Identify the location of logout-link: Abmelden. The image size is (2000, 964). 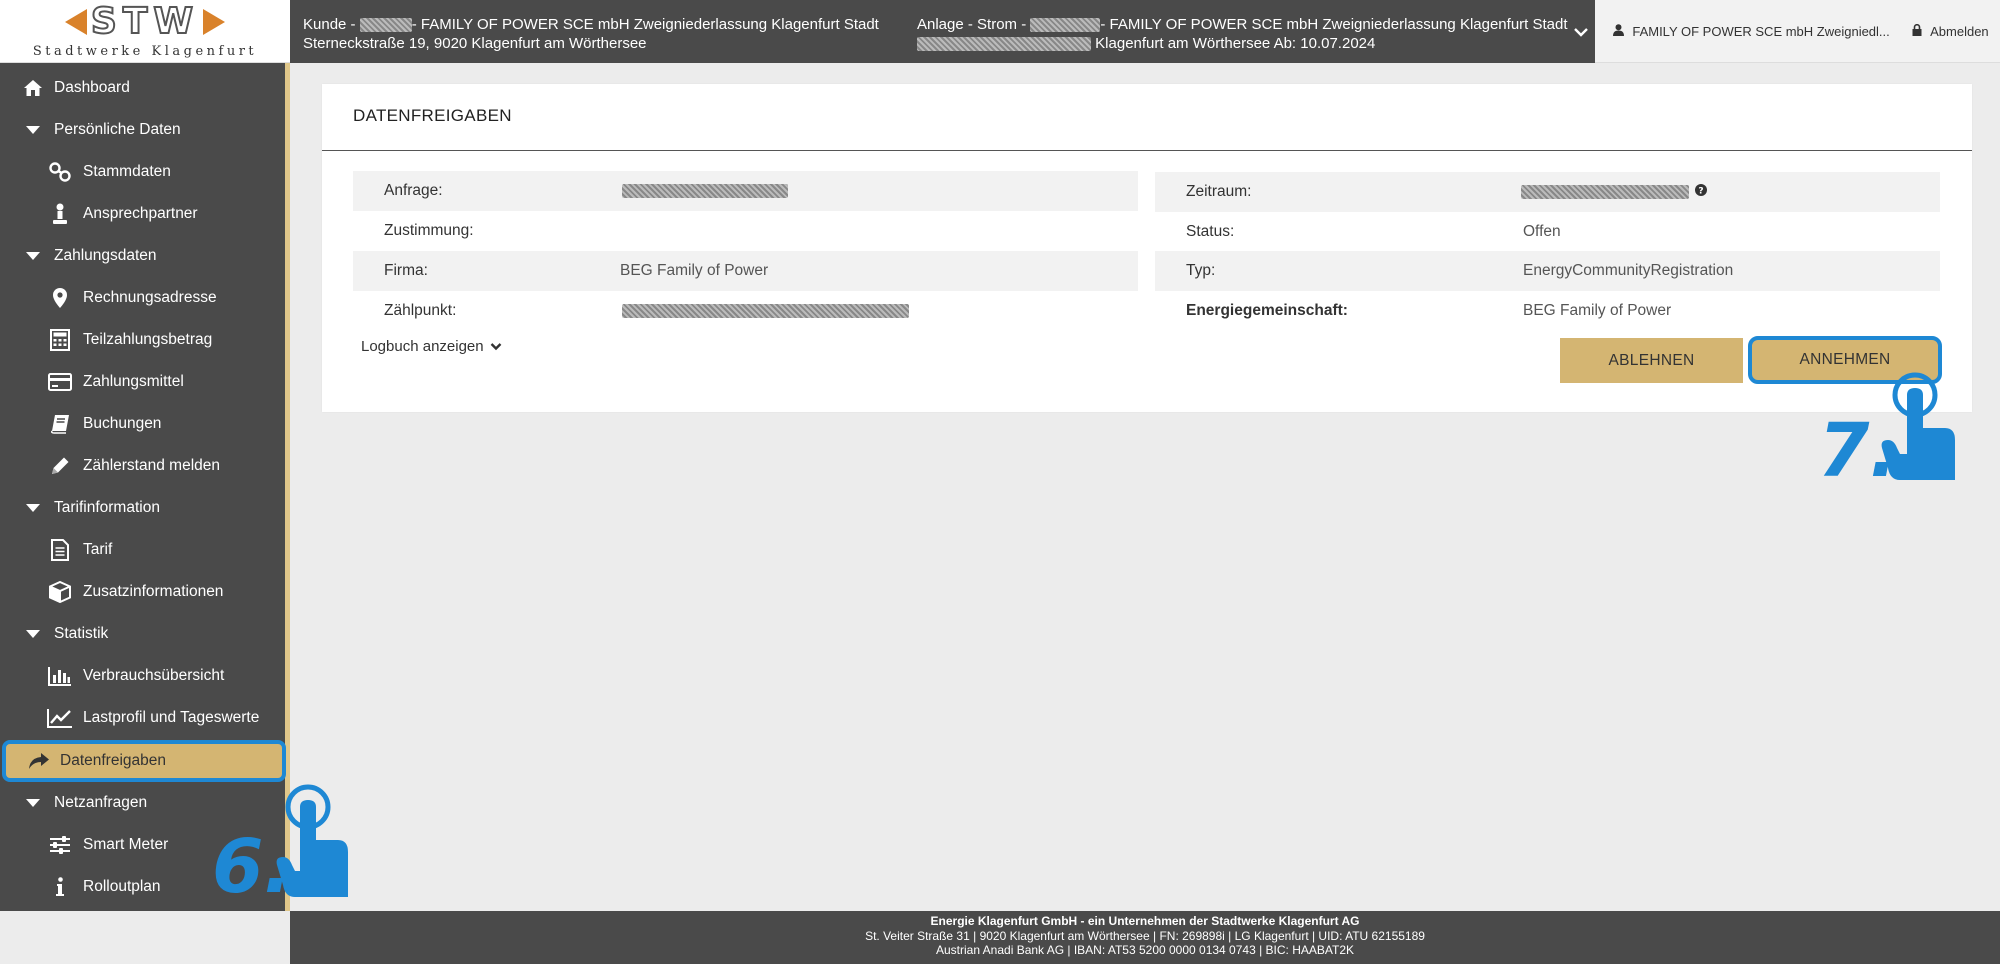
(1950, 31).